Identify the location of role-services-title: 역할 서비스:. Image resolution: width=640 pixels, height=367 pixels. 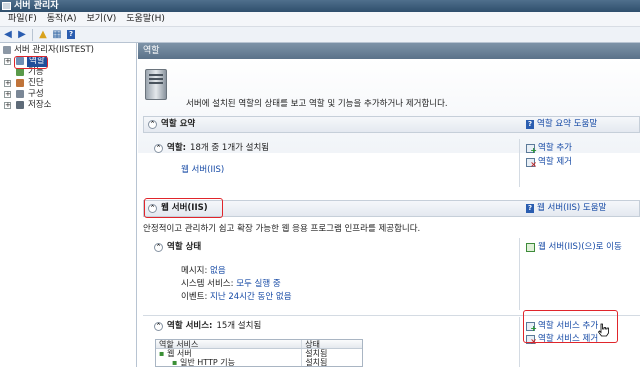
(190, 326).